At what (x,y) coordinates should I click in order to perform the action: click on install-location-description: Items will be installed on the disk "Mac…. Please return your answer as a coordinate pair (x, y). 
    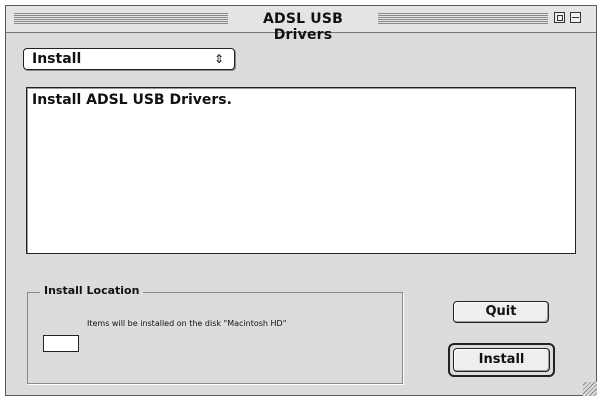
    Looking at the image, I should click on (187, 323).